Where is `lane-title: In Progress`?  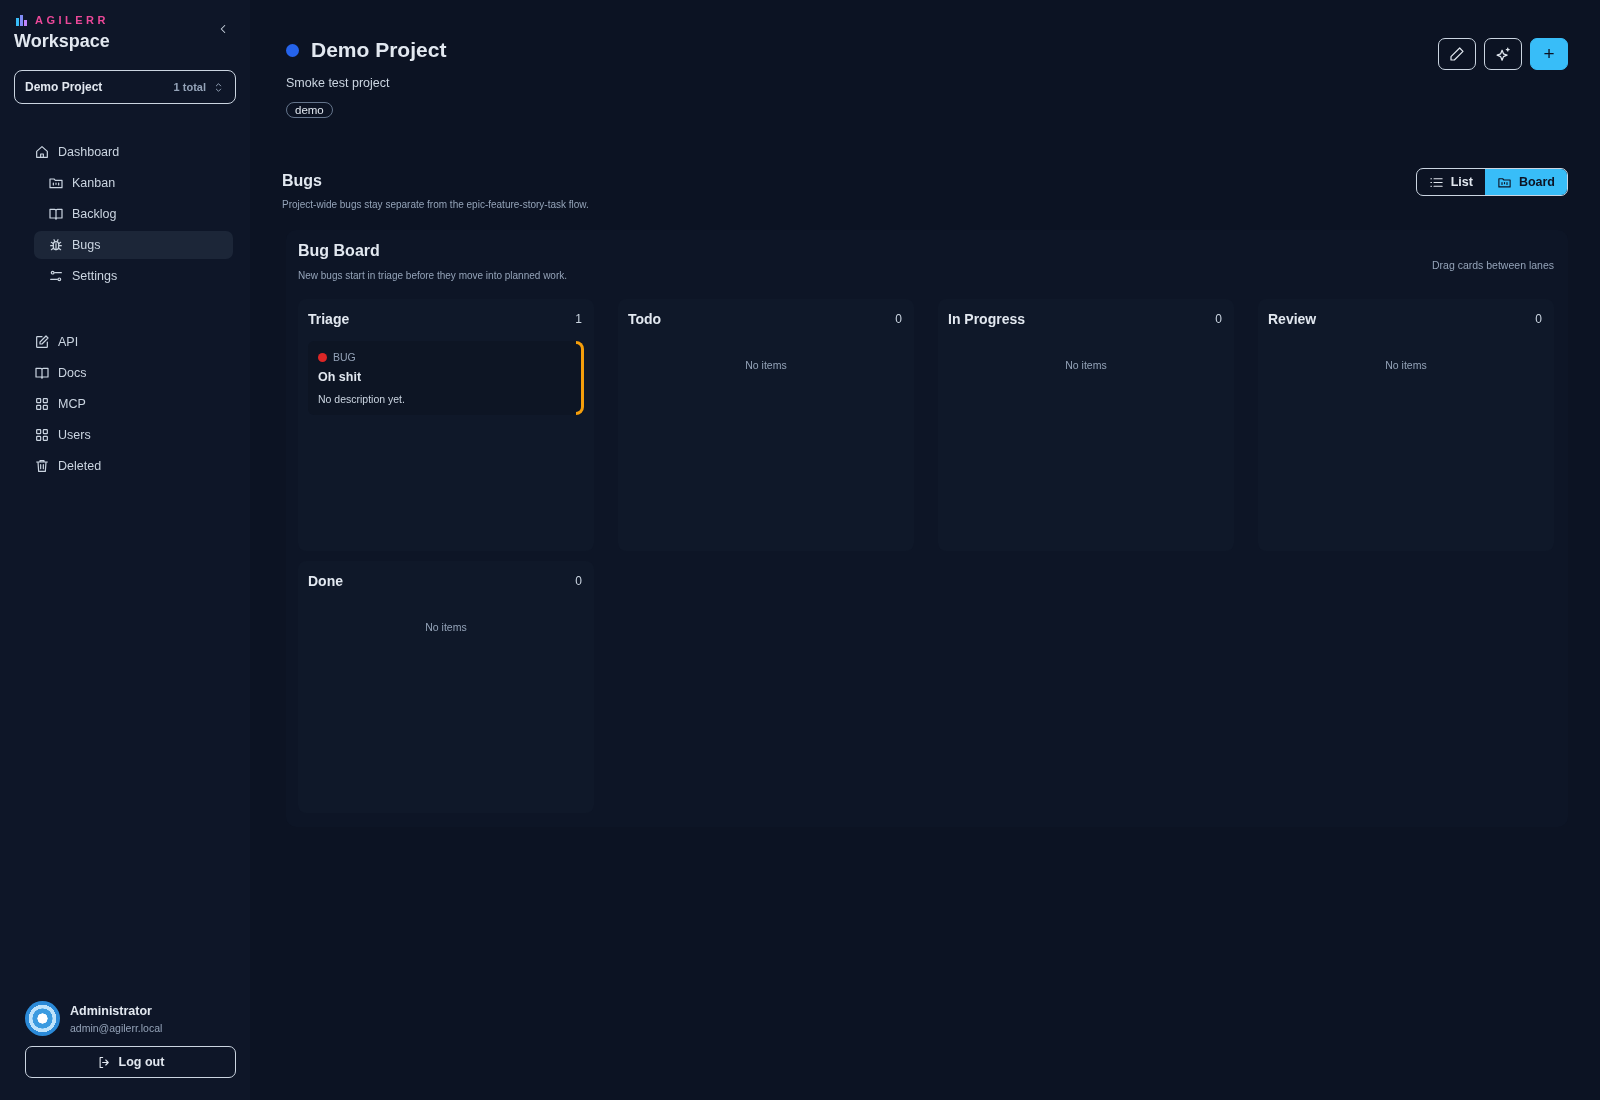 lane-title: In Progress is located at coordinates (987, 319).